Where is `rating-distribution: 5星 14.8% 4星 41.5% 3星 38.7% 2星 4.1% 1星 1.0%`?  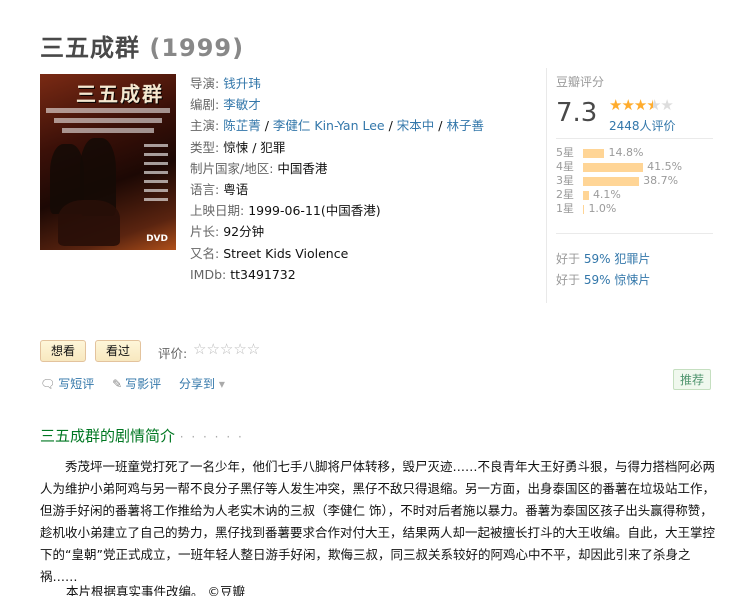
rating-distribution: 5星 14.8% 4星 41.5% 3星 38.7% 2星 4.1% 1星 1.0% is located at coordinates (636, 181).